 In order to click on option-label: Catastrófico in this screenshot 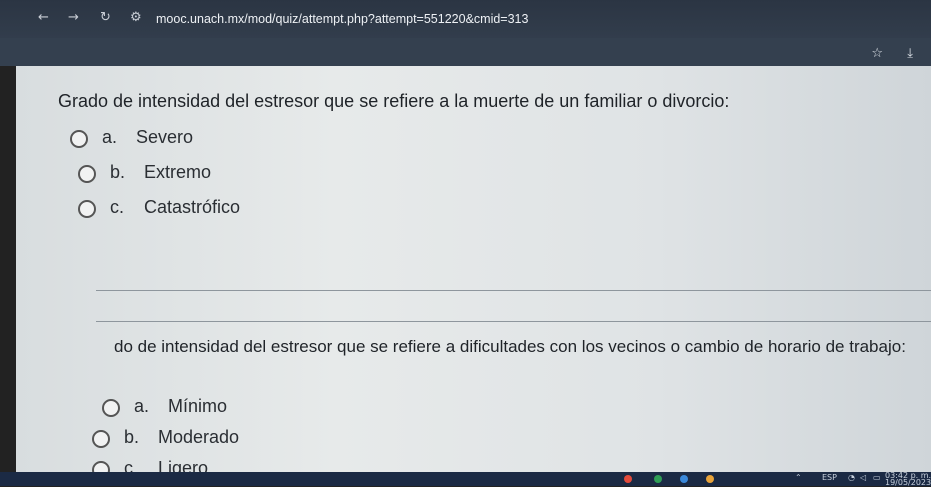, I will do `click(192, 207)`.